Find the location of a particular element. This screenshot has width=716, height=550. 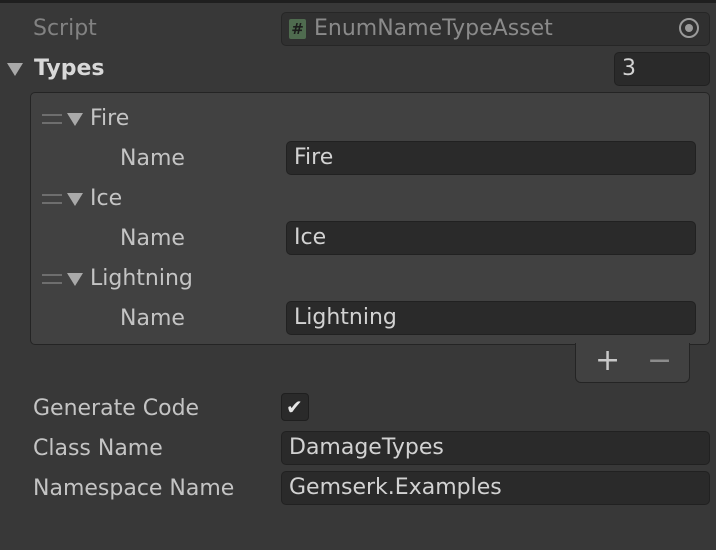

generate-code-checkbox: ✔ is located at coordinates (295, 407).